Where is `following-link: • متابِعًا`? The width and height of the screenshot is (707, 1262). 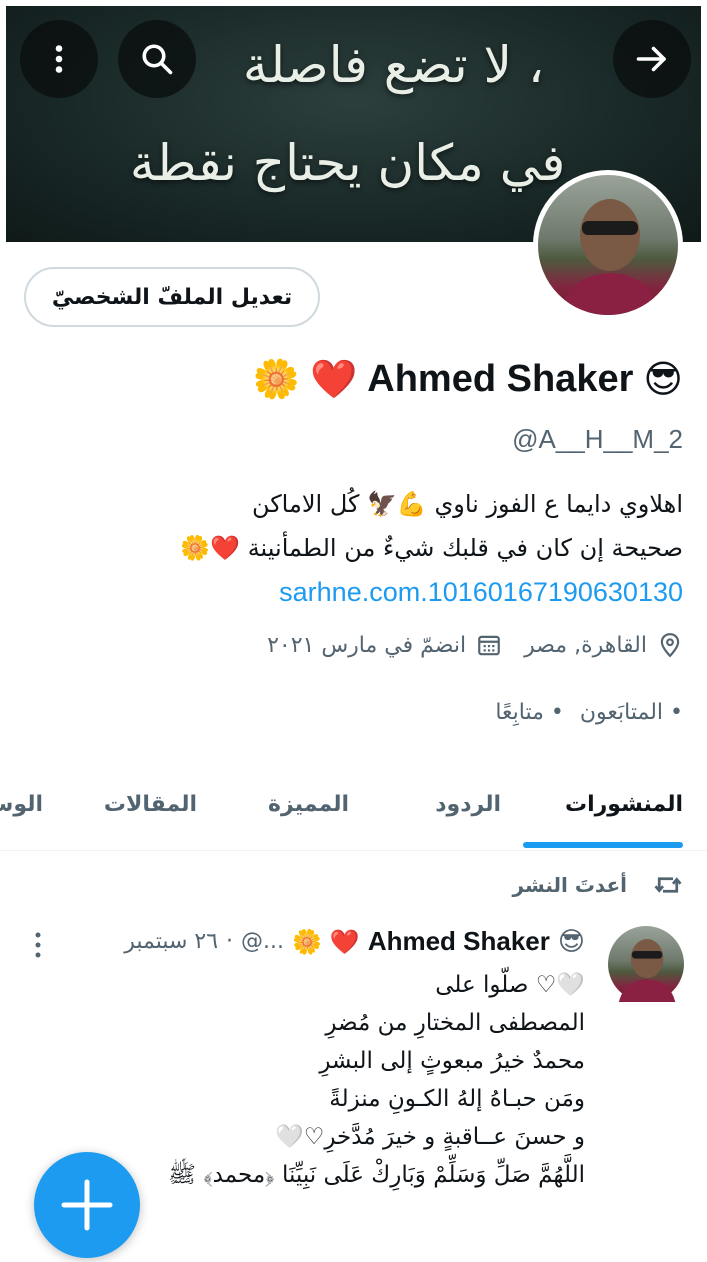
following-link: • متابِعًا is located at coordinates (529, 712).